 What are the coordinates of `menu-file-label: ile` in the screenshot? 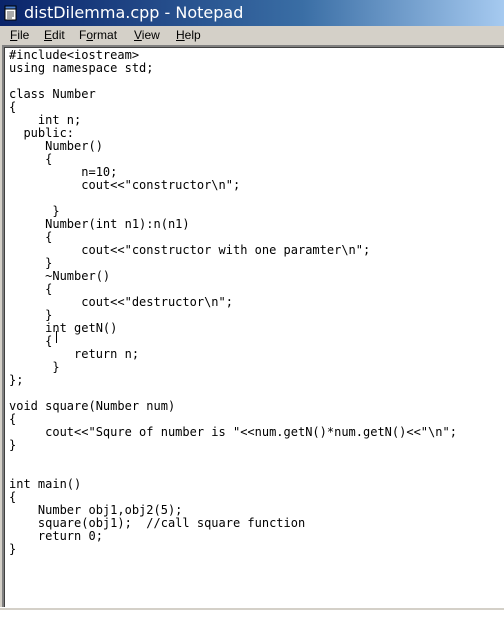 It's located at (23, 35).